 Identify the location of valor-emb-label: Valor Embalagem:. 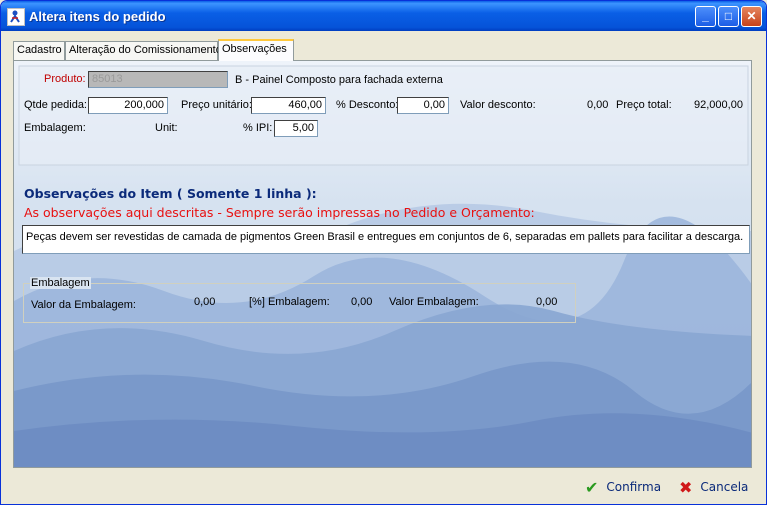
(434, 302).